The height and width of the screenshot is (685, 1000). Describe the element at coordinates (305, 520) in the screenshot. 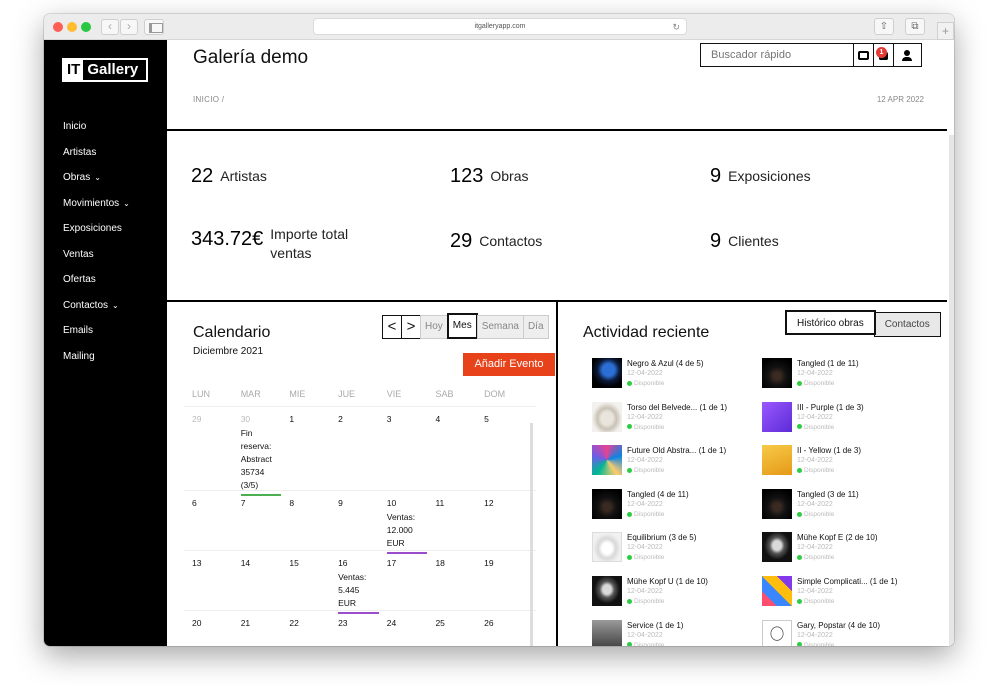

I see `calendar-day-cell: 8` at that location.